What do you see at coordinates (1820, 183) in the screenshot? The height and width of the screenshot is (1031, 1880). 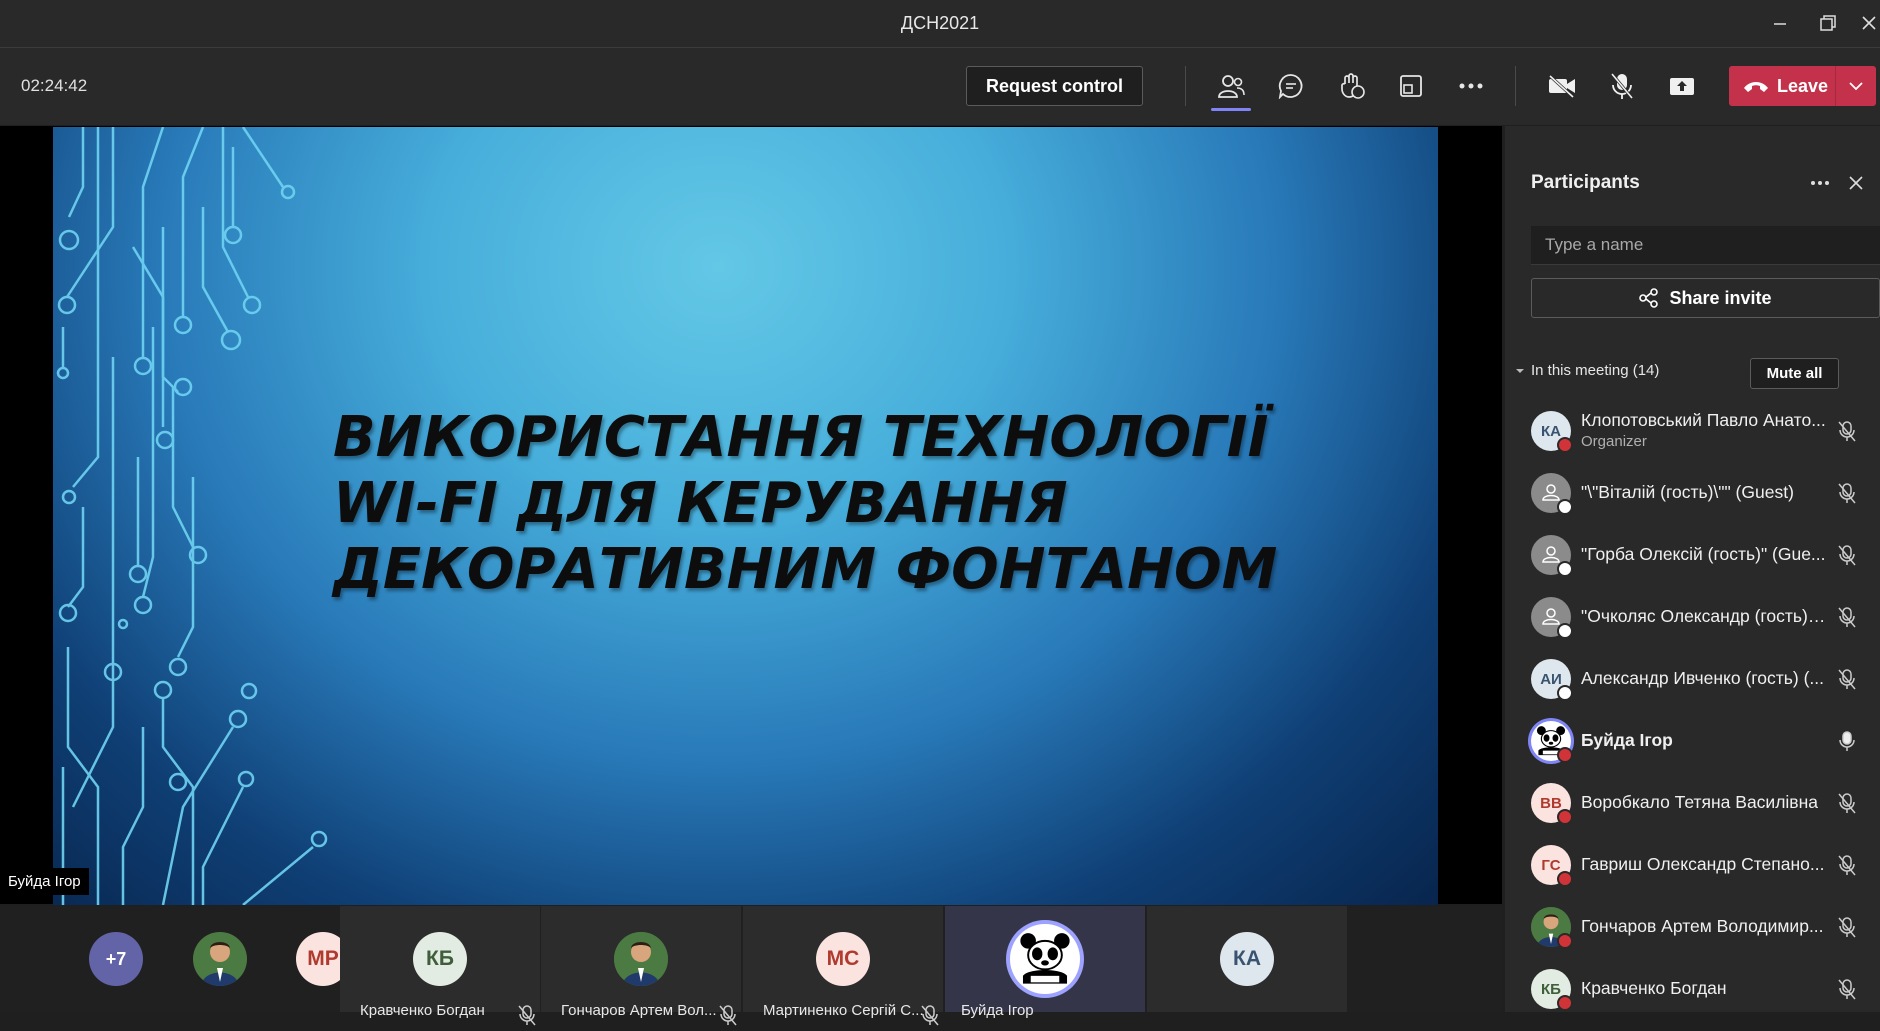 I see `panel-more-button` at bounding box center [1820, 183].